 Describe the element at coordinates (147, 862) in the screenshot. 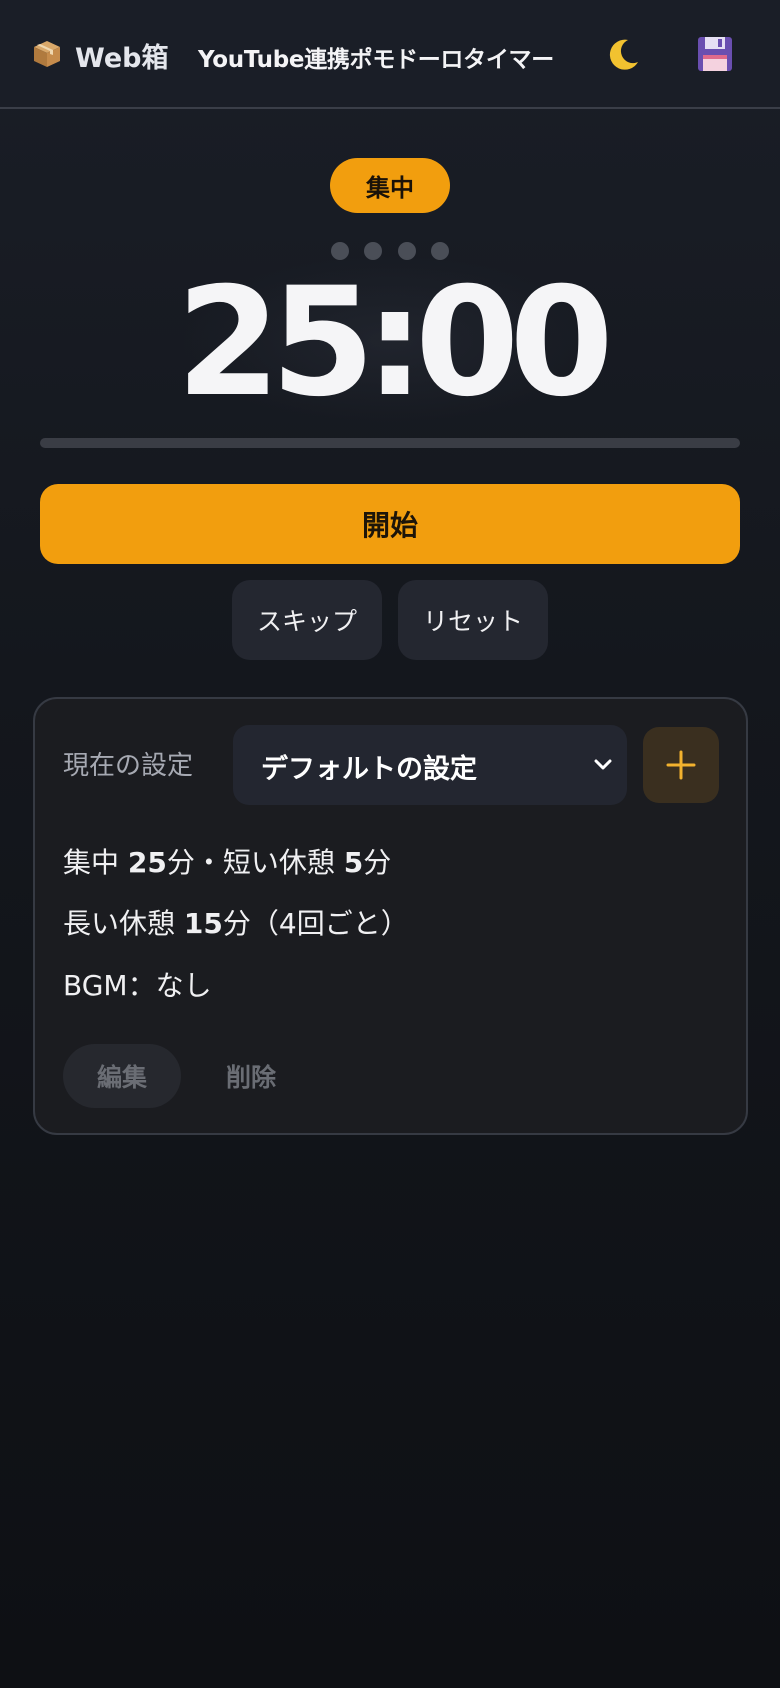

I see `focus-minutes: 25` at that location.